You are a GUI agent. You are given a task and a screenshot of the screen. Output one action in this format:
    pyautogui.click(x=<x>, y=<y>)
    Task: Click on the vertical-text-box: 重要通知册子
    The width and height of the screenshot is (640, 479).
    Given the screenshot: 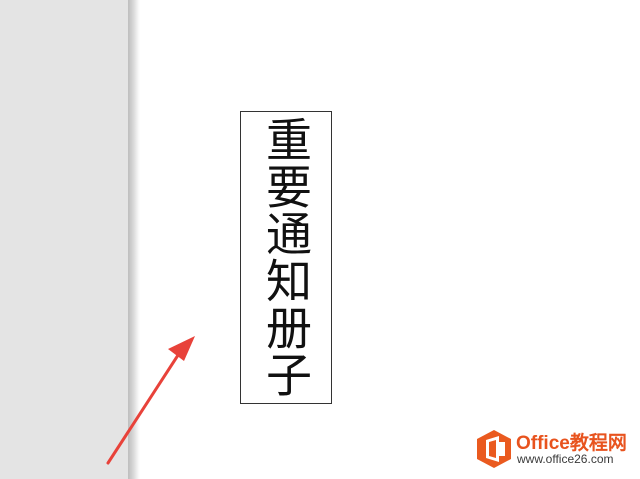 What is the action you would take?
    pyautogui.click(x=286, y=257)
    